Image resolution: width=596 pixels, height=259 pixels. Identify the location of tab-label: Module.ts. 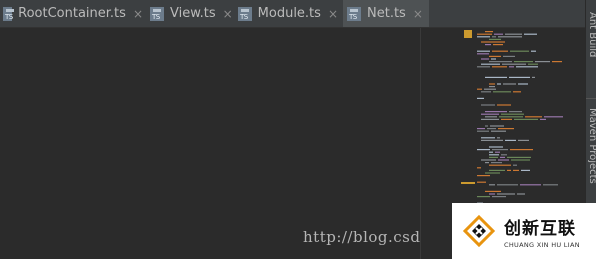
(289, 13).